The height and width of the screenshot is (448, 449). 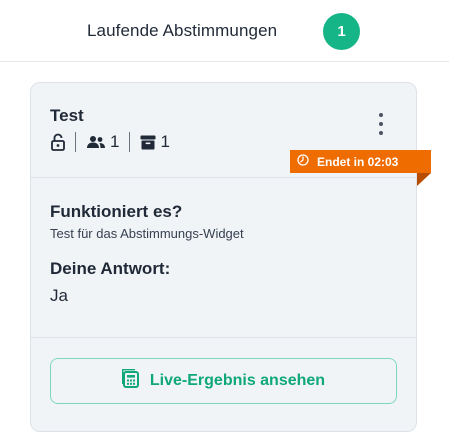 What do you see at coordinates (424, 179) in the screenshot?
I see `deadline-ribbon-fold` at bounding box center [424, 179].